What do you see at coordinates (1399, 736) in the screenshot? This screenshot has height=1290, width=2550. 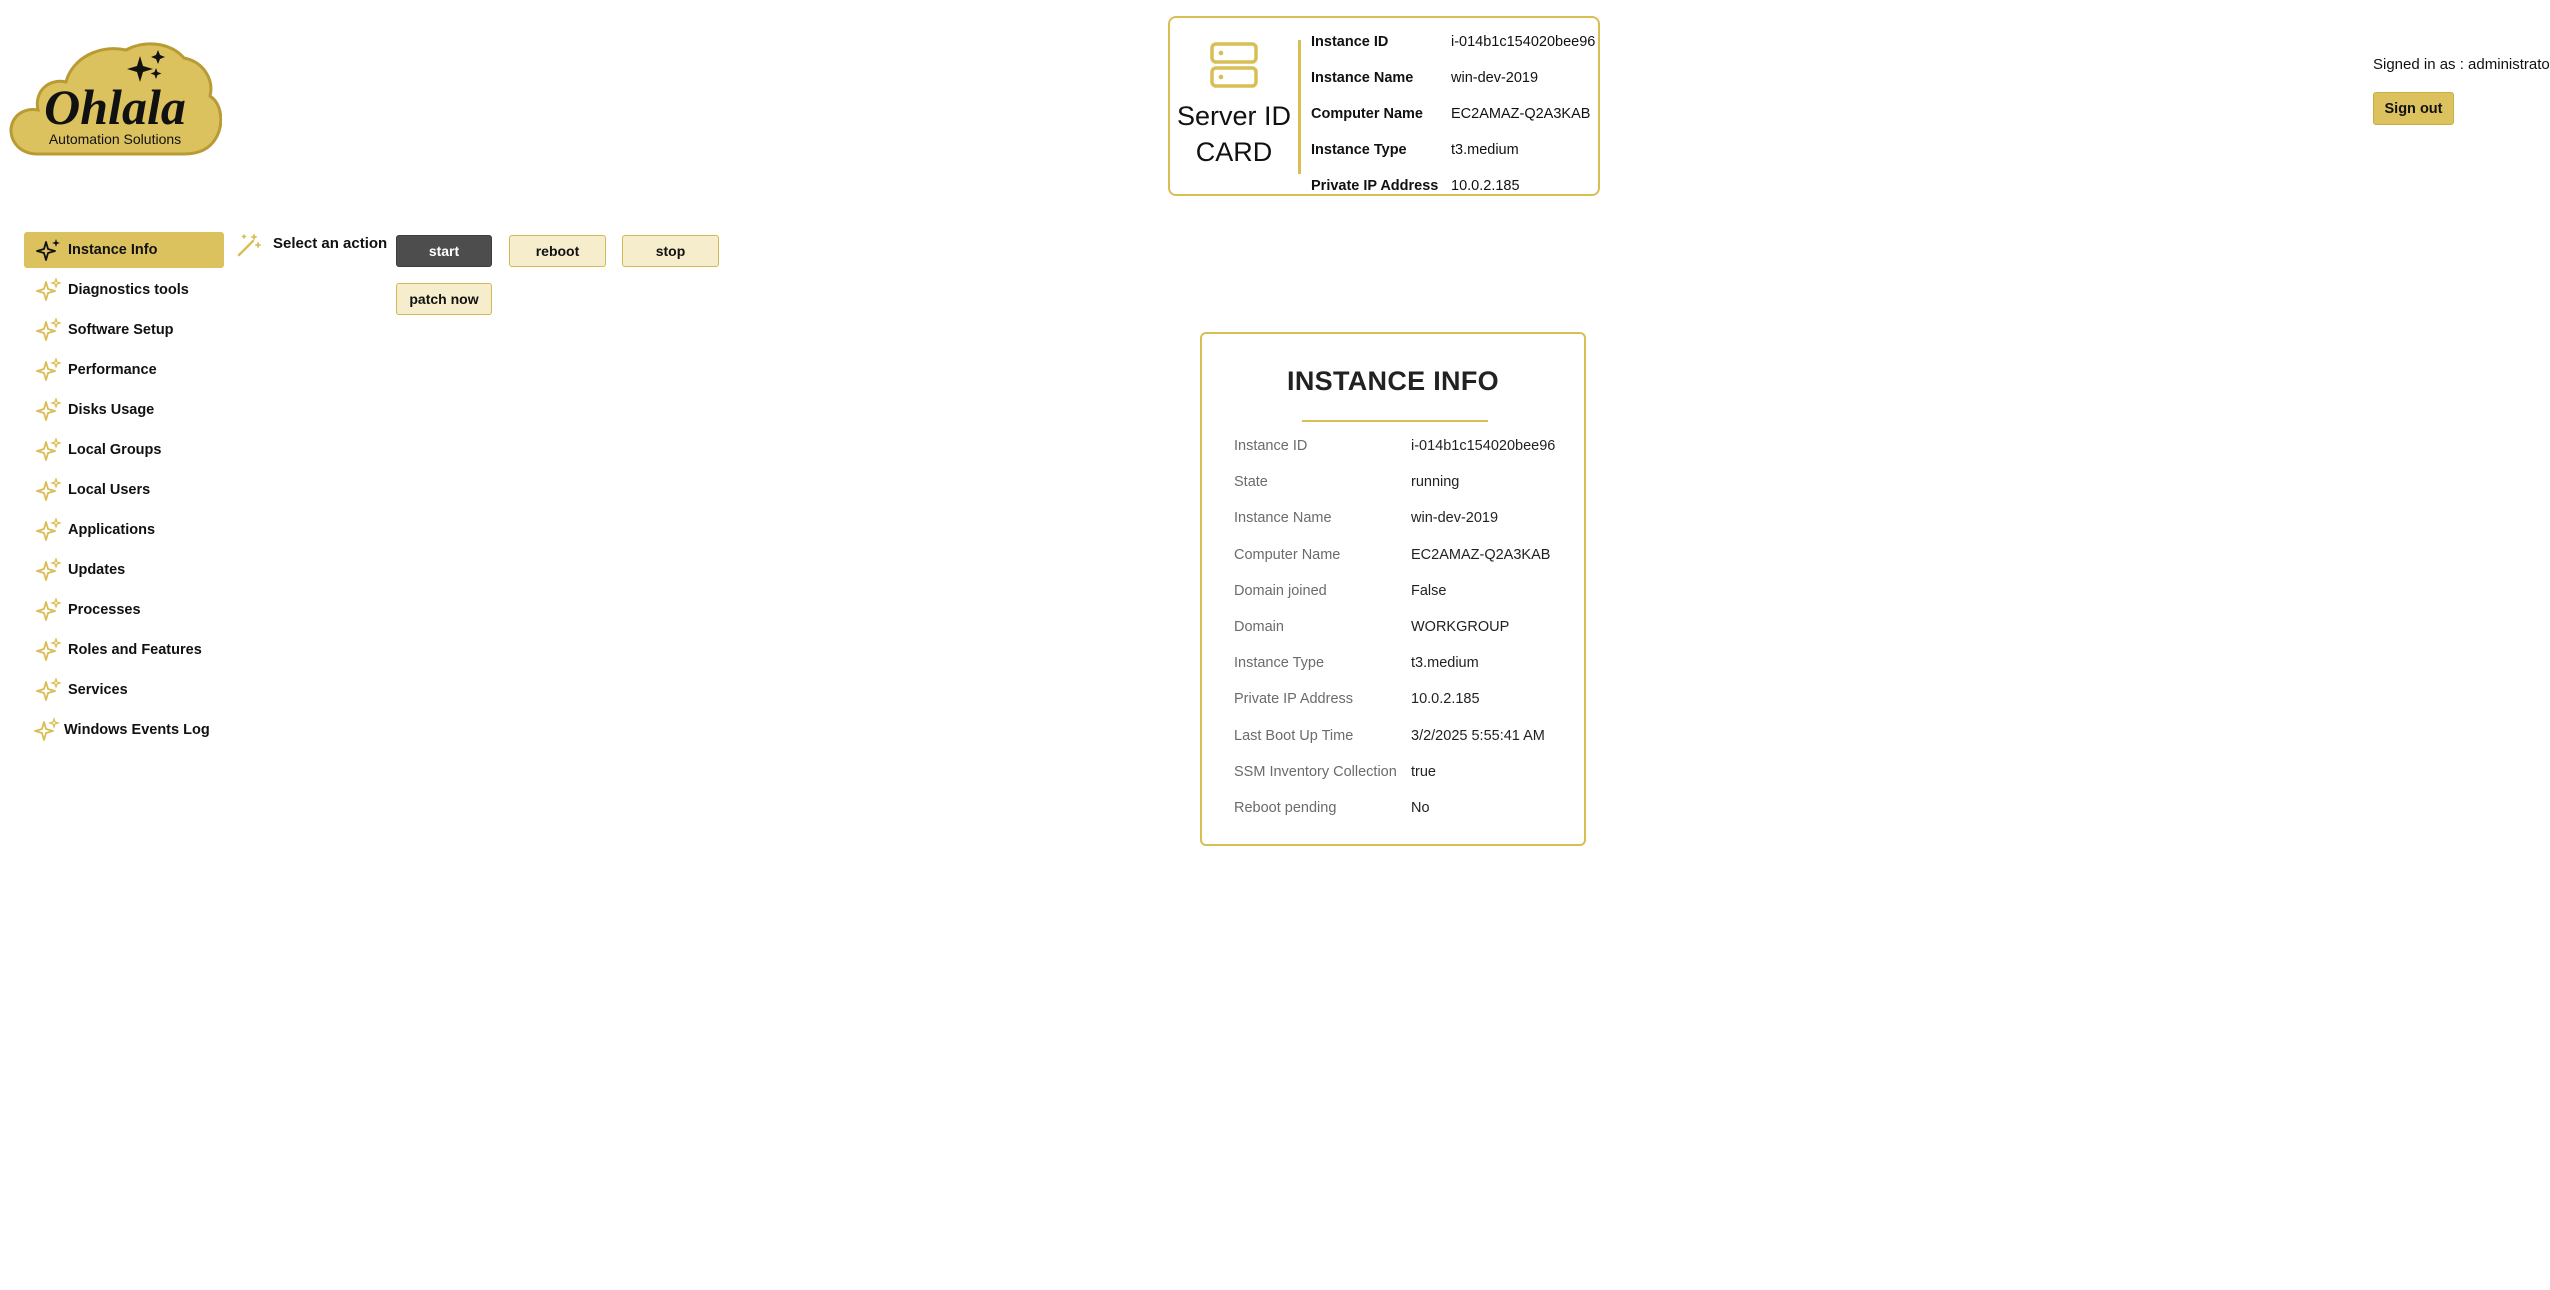 I see `info-row: Last Boot Up Time 3/2/2025 5:55:41 AM` at bounding box center [1399, 736].